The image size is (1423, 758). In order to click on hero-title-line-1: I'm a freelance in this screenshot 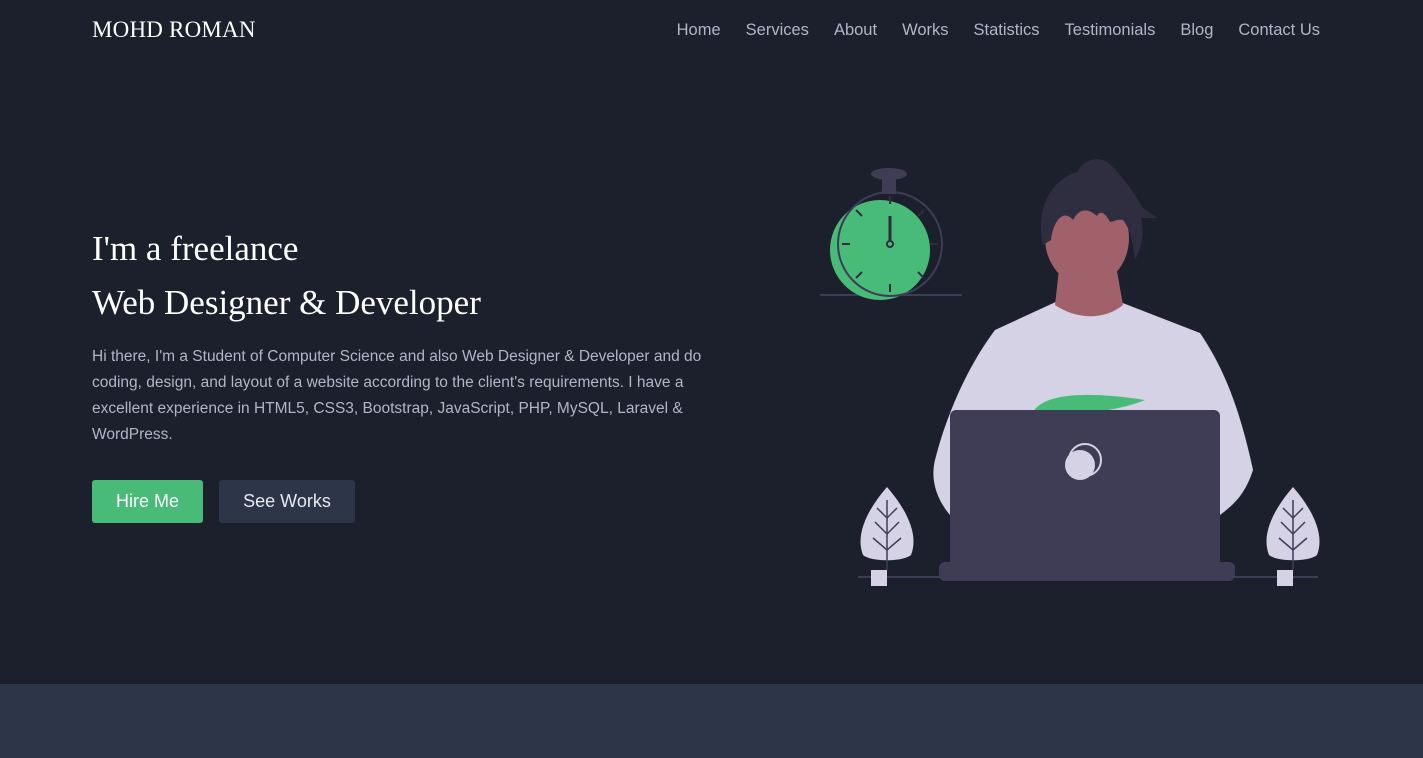, I will do `click(195, 248)`.